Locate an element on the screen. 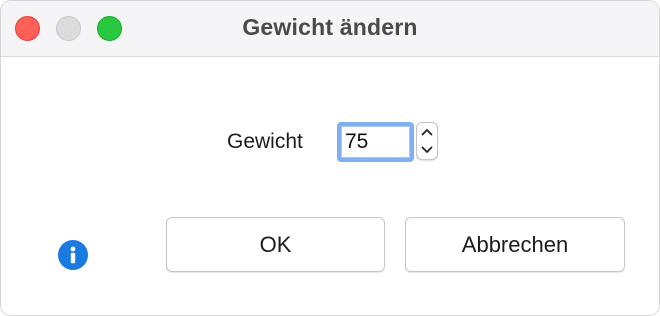 The height and width of the screenshot is (316, 660). info-glyph is located at coordinates (73, 255).